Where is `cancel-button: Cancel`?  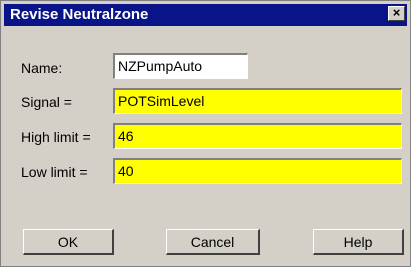 cancel-button: Cancel is located at coordinates (213, 242).